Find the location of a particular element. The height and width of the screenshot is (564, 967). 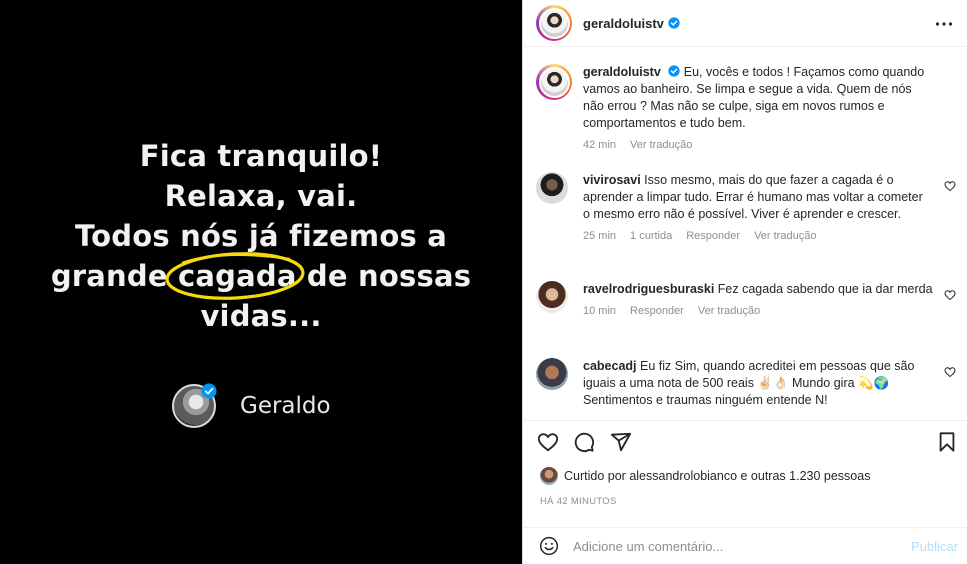

comment-username: cabecadj is located at coordinates (610, 366).